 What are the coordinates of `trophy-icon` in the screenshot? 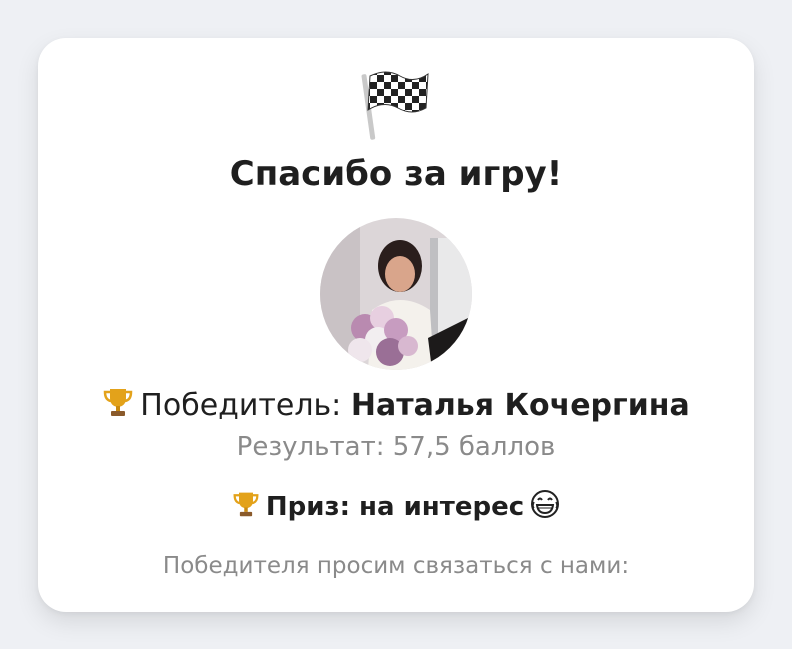 It's located at (118, 407).